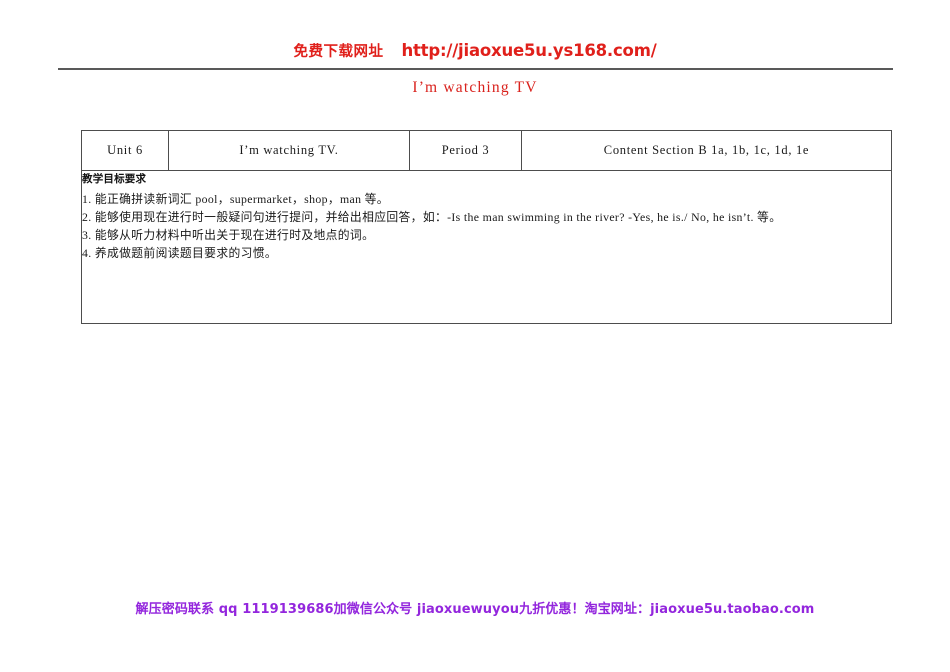  I want to click on objective-item-3: 3. 能够从听力材料中听出关于现在进行时及地点的词。, so click(228, 235).